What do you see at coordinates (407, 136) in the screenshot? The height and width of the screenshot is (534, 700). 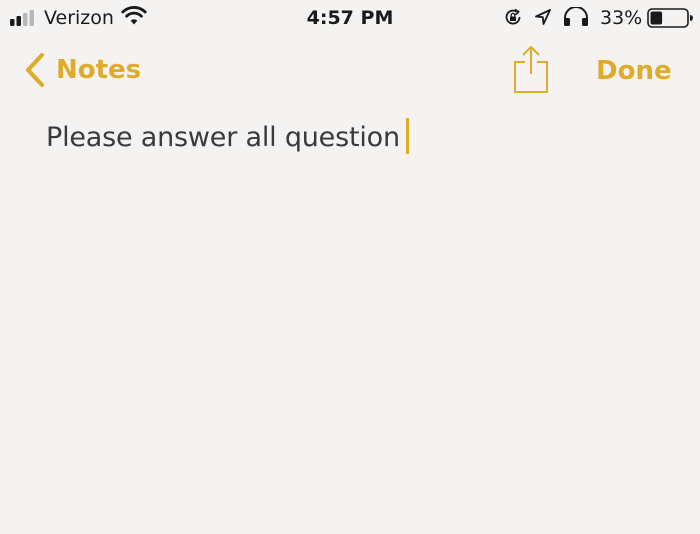 I see `text-cursor` at bounding box center [407, 136].